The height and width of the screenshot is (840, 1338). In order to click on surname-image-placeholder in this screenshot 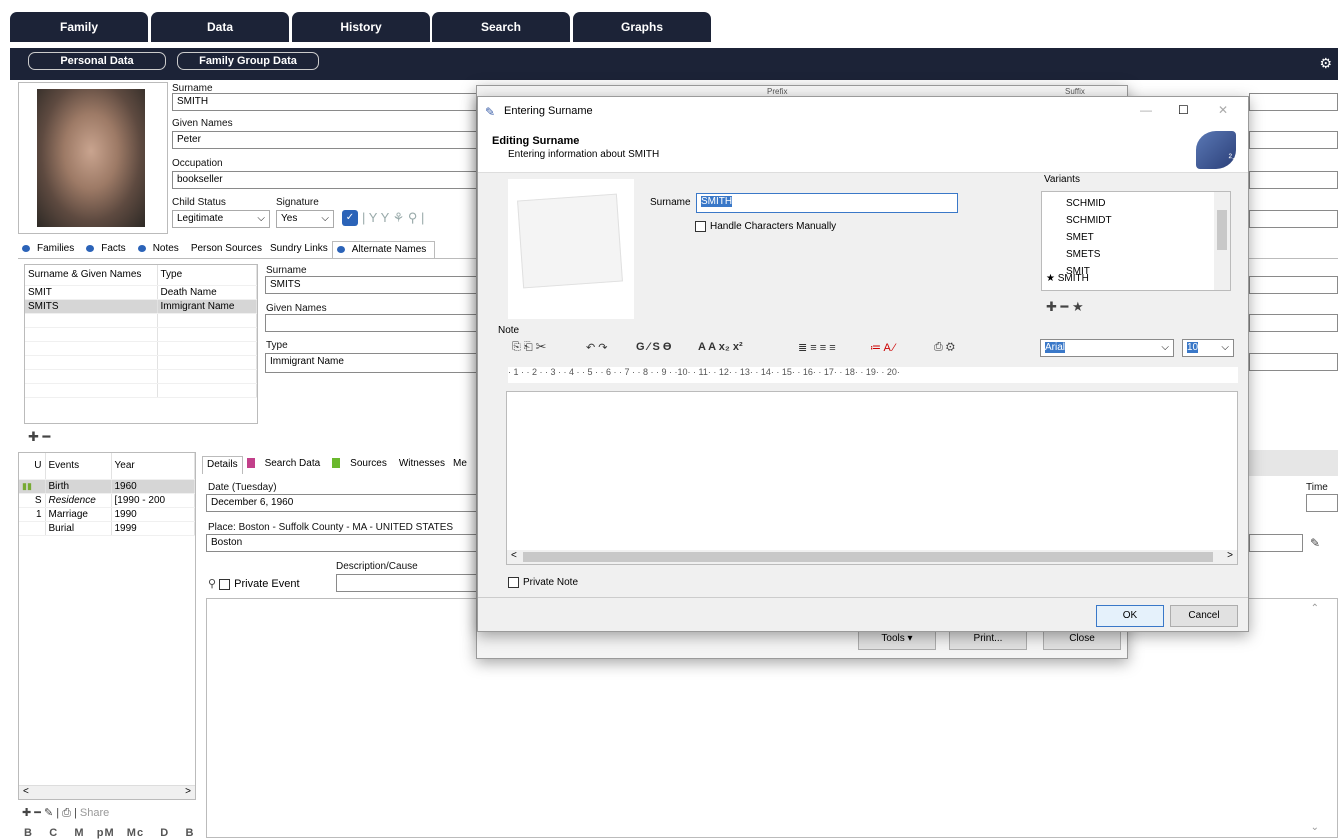, I will do `click(571, 249)`.